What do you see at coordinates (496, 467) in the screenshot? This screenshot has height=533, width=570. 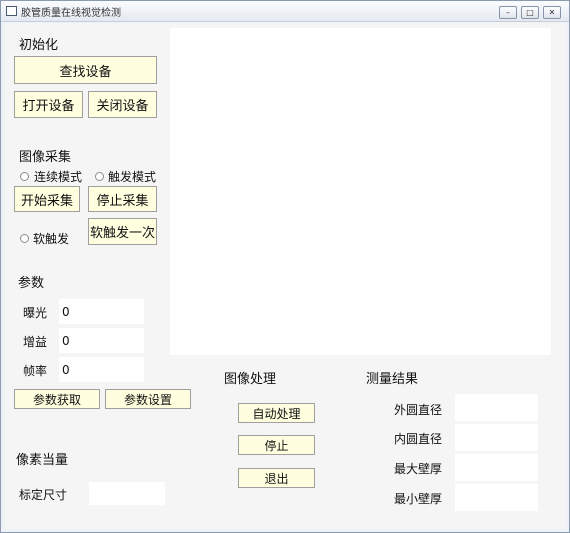 I see `max-wall-thickness-field` at bounding box center [496, 467].